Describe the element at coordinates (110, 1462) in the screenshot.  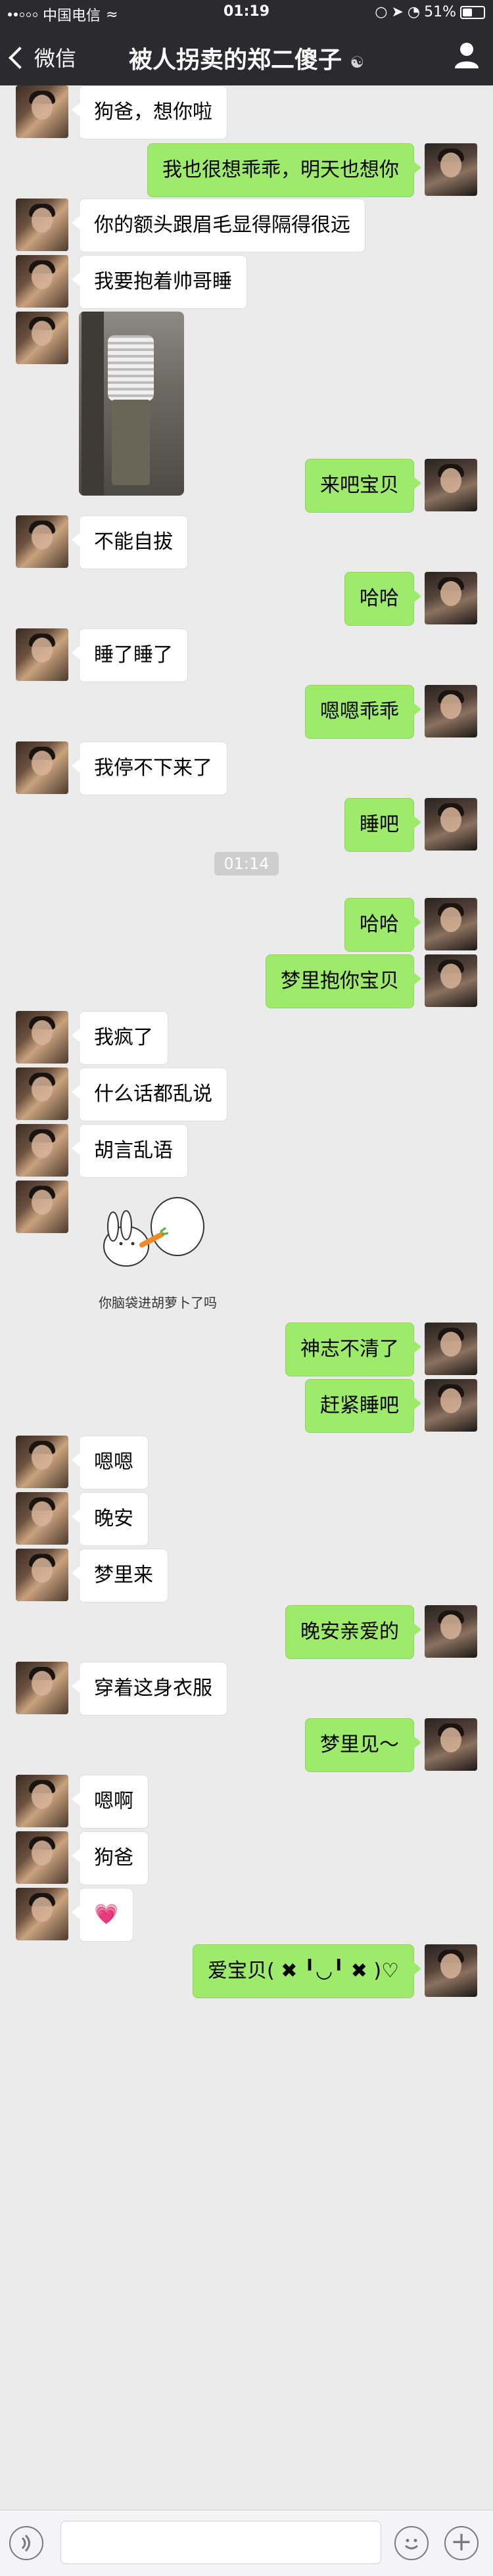
I see `incoming-message-bubble: 嗯嗯` at that location.